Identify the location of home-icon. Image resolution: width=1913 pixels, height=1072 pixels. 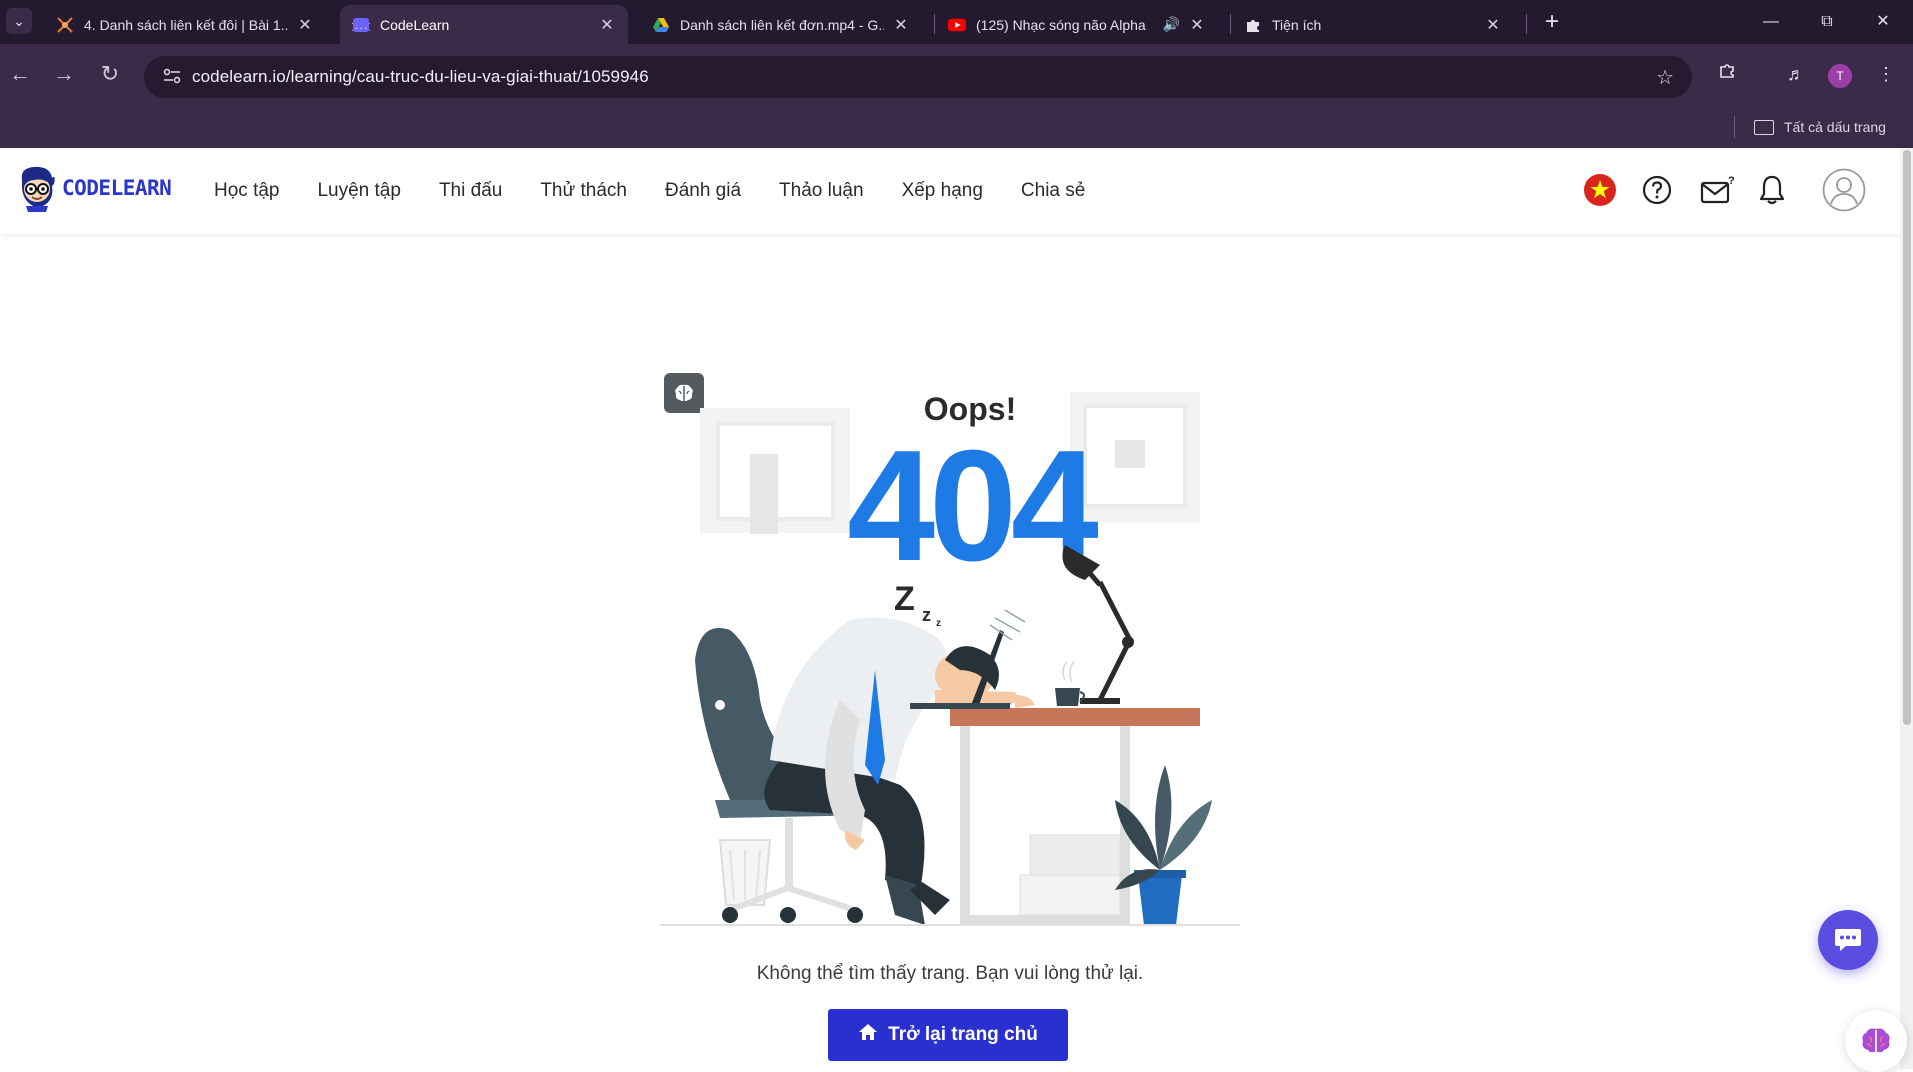
(868, 1035).